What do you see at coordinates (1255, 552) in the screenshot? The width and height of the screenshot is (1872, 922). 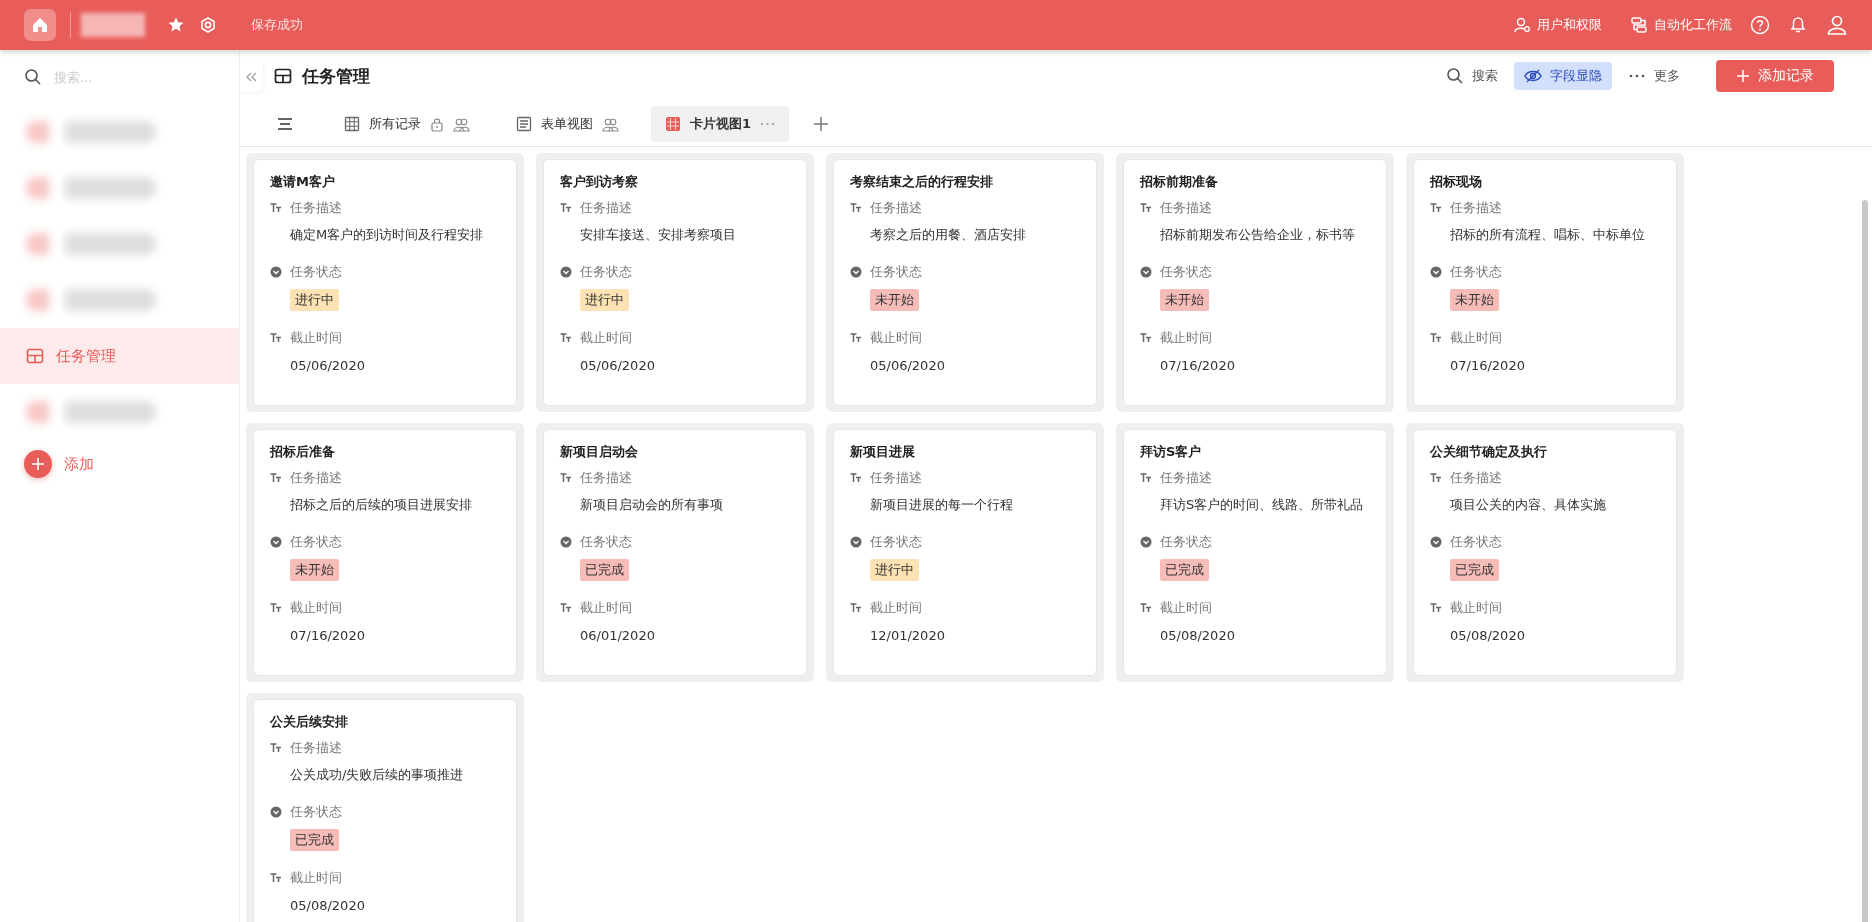 I see `record-card: 拜访S客户 任务描述 拜访S客户的时间、线路、所带礼品 任务状态 已完成 截止时间 05/08/2020` at bounding box center [1255, 552].